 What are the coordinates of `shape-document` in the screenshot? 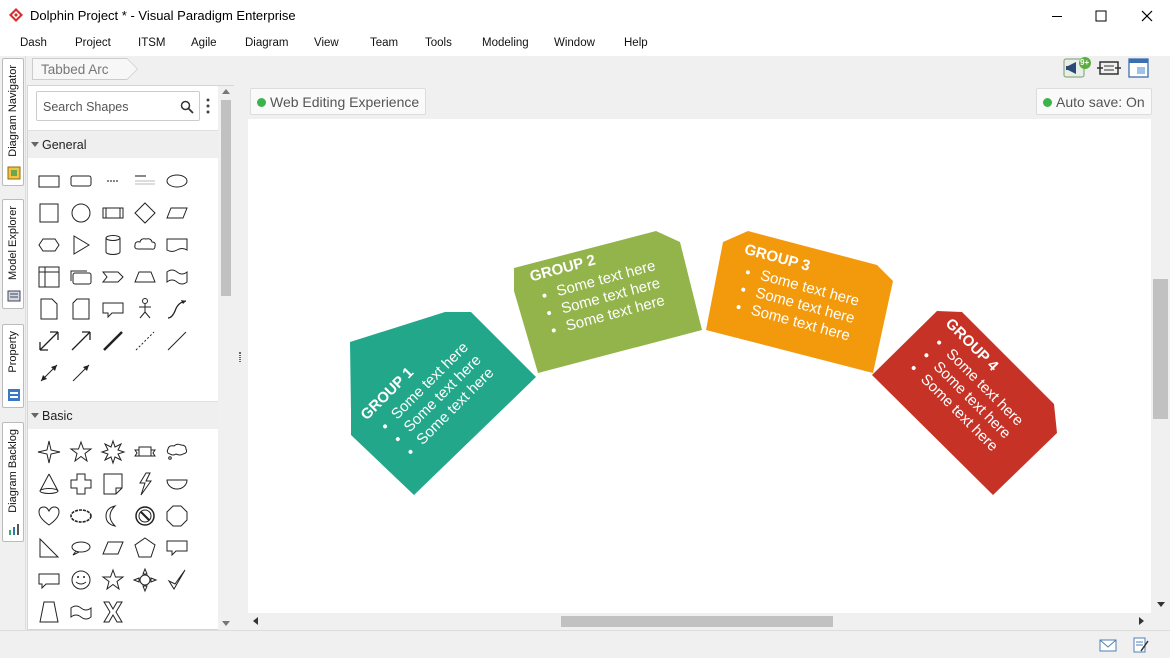 It's located at (177, 245).